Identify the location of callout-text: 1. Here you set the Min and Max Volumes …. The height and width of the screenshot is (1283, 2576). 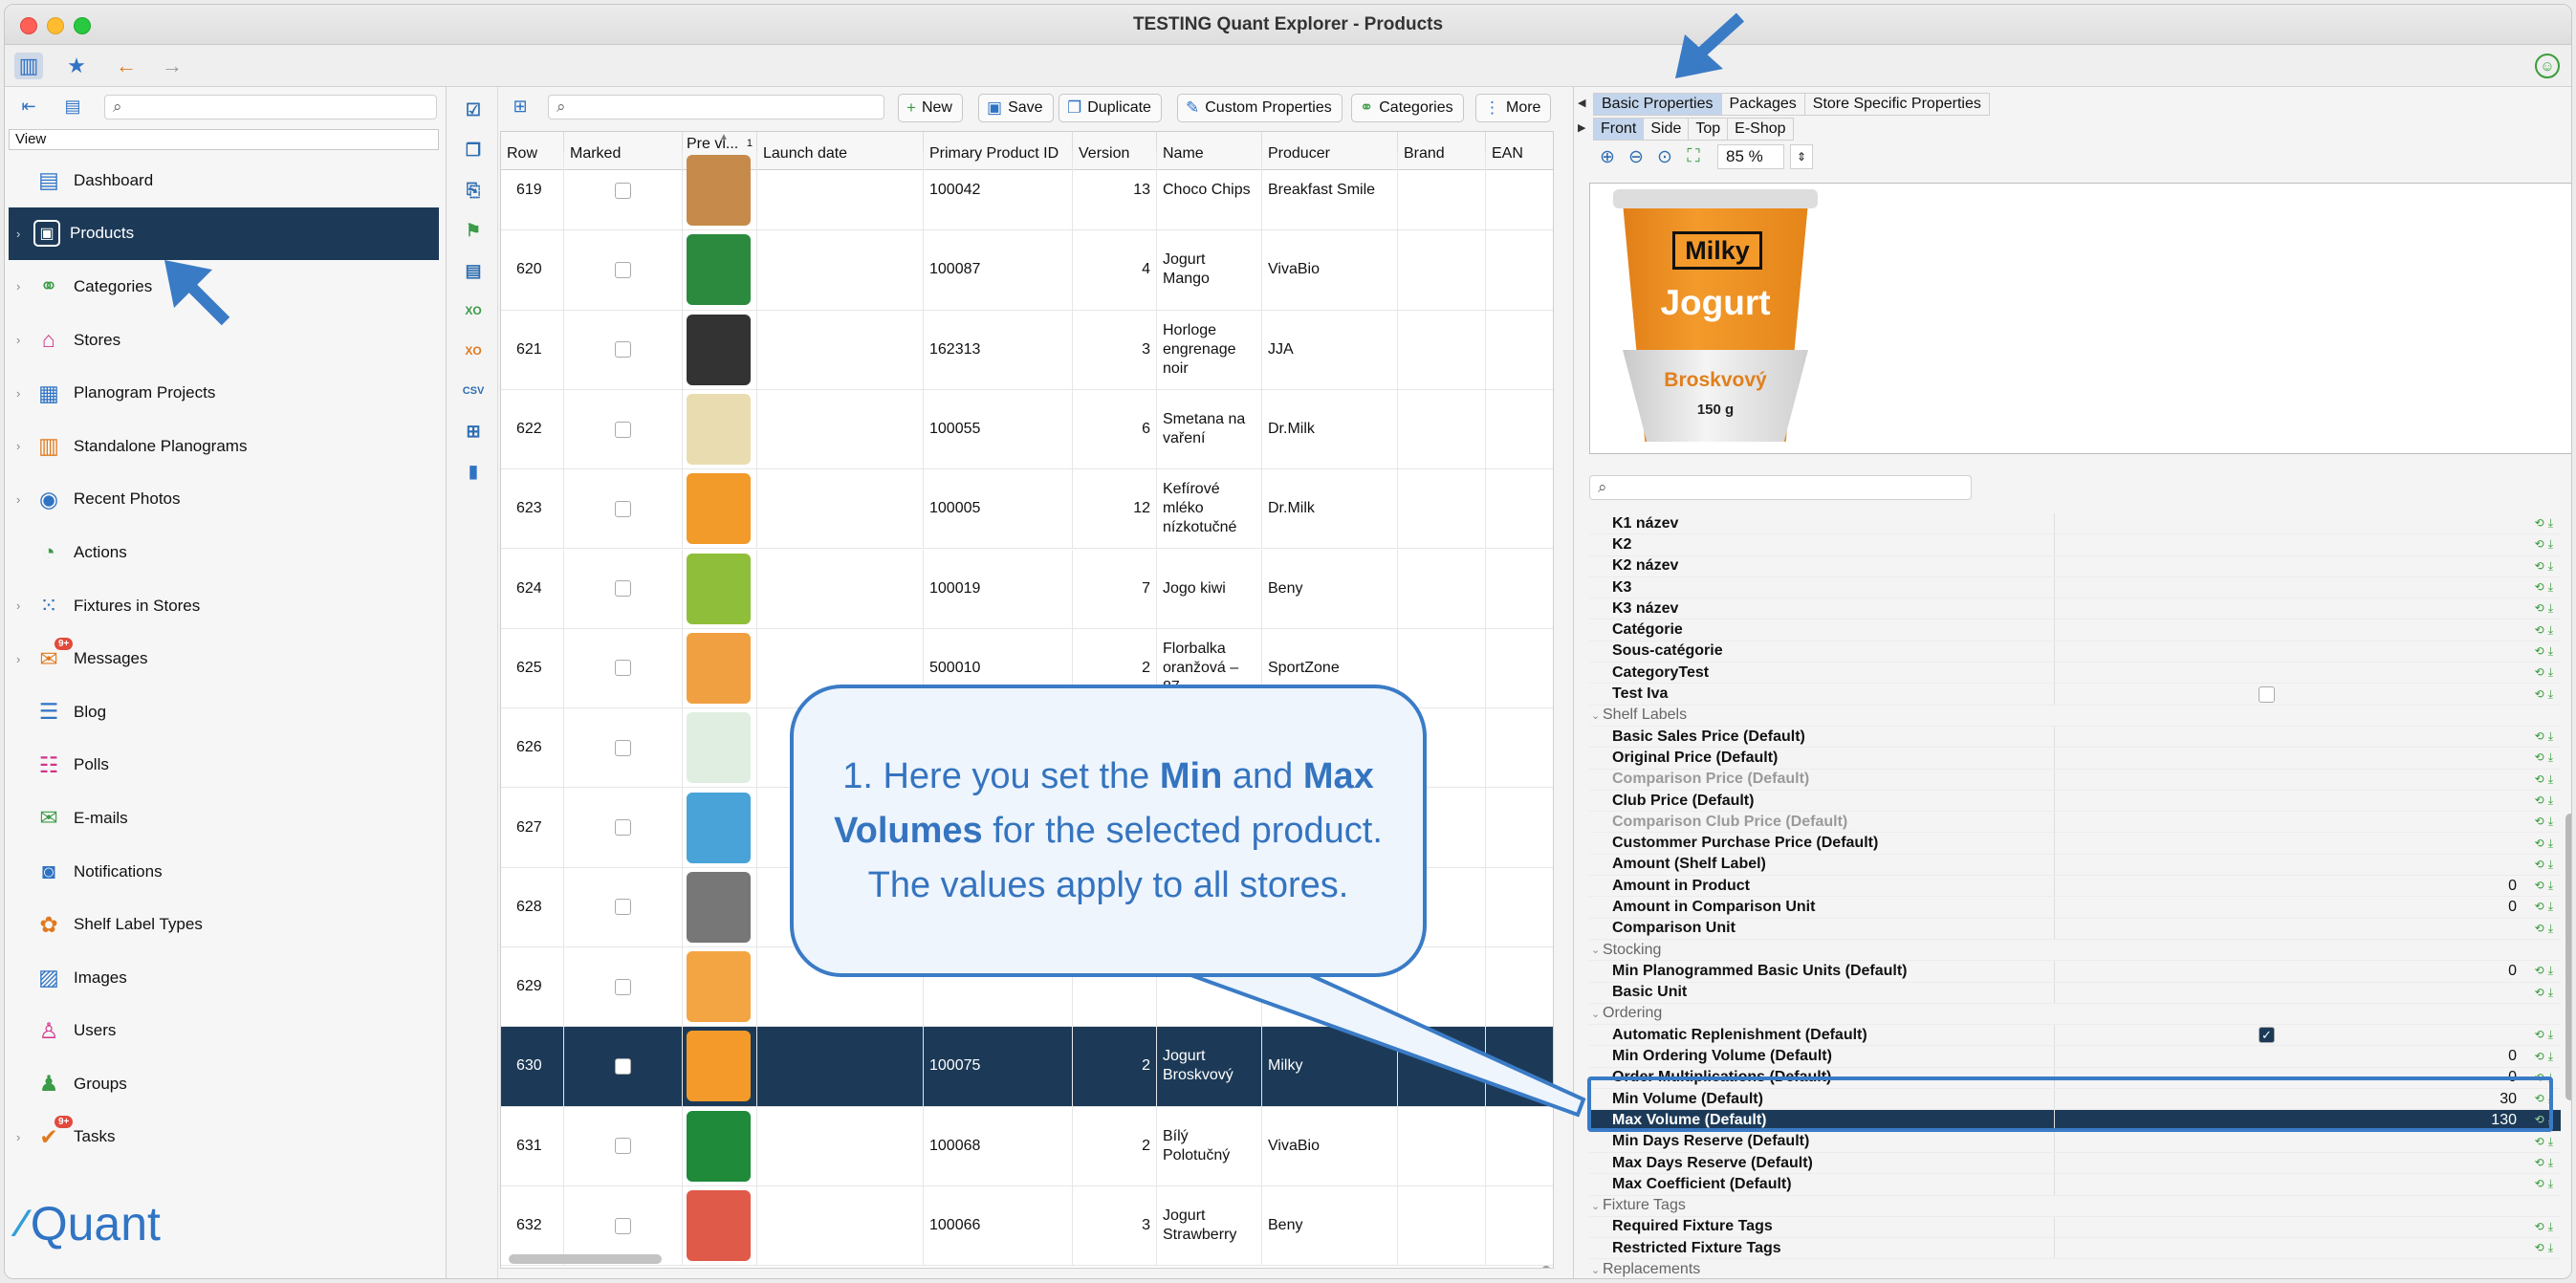
(1108, 831).